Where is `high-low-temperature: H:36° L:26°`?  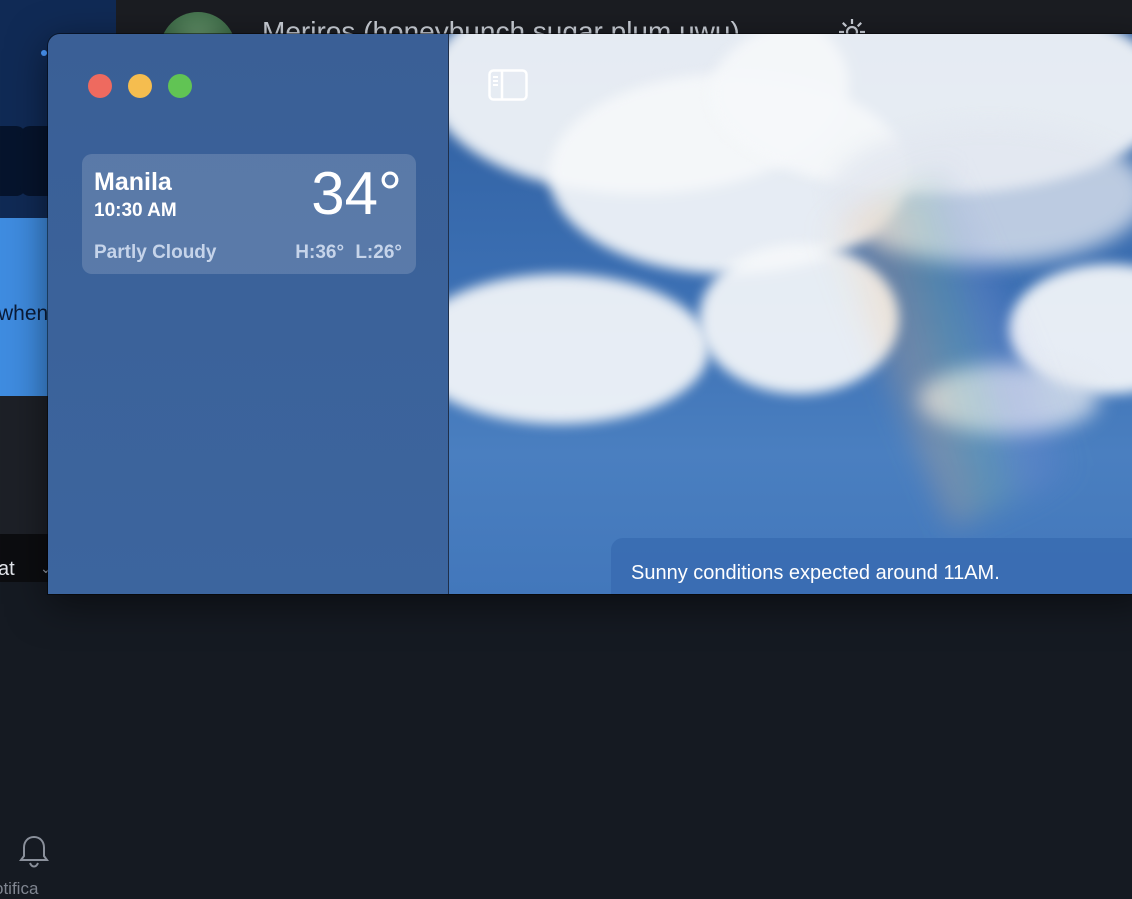
high-low-temperature: H:36° L:26° is located at coordinates (348, 252).